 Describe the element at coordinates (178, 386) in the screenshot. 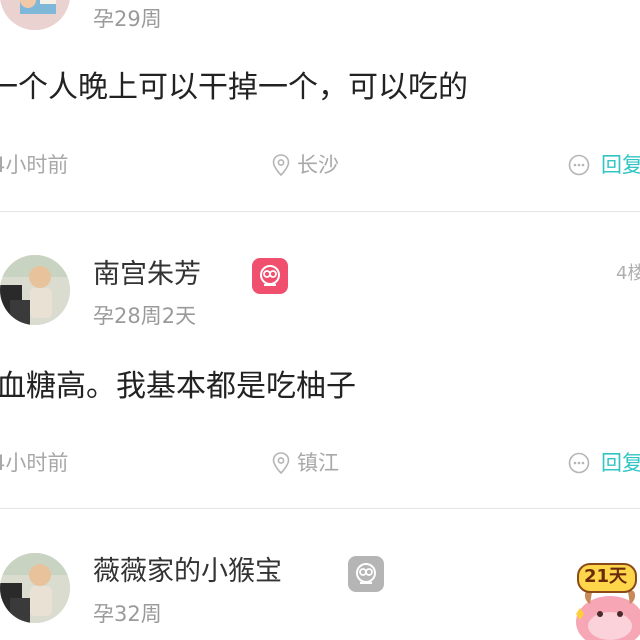

I see `post-content: 血糖高。我基本都是吃柚子` at that location.